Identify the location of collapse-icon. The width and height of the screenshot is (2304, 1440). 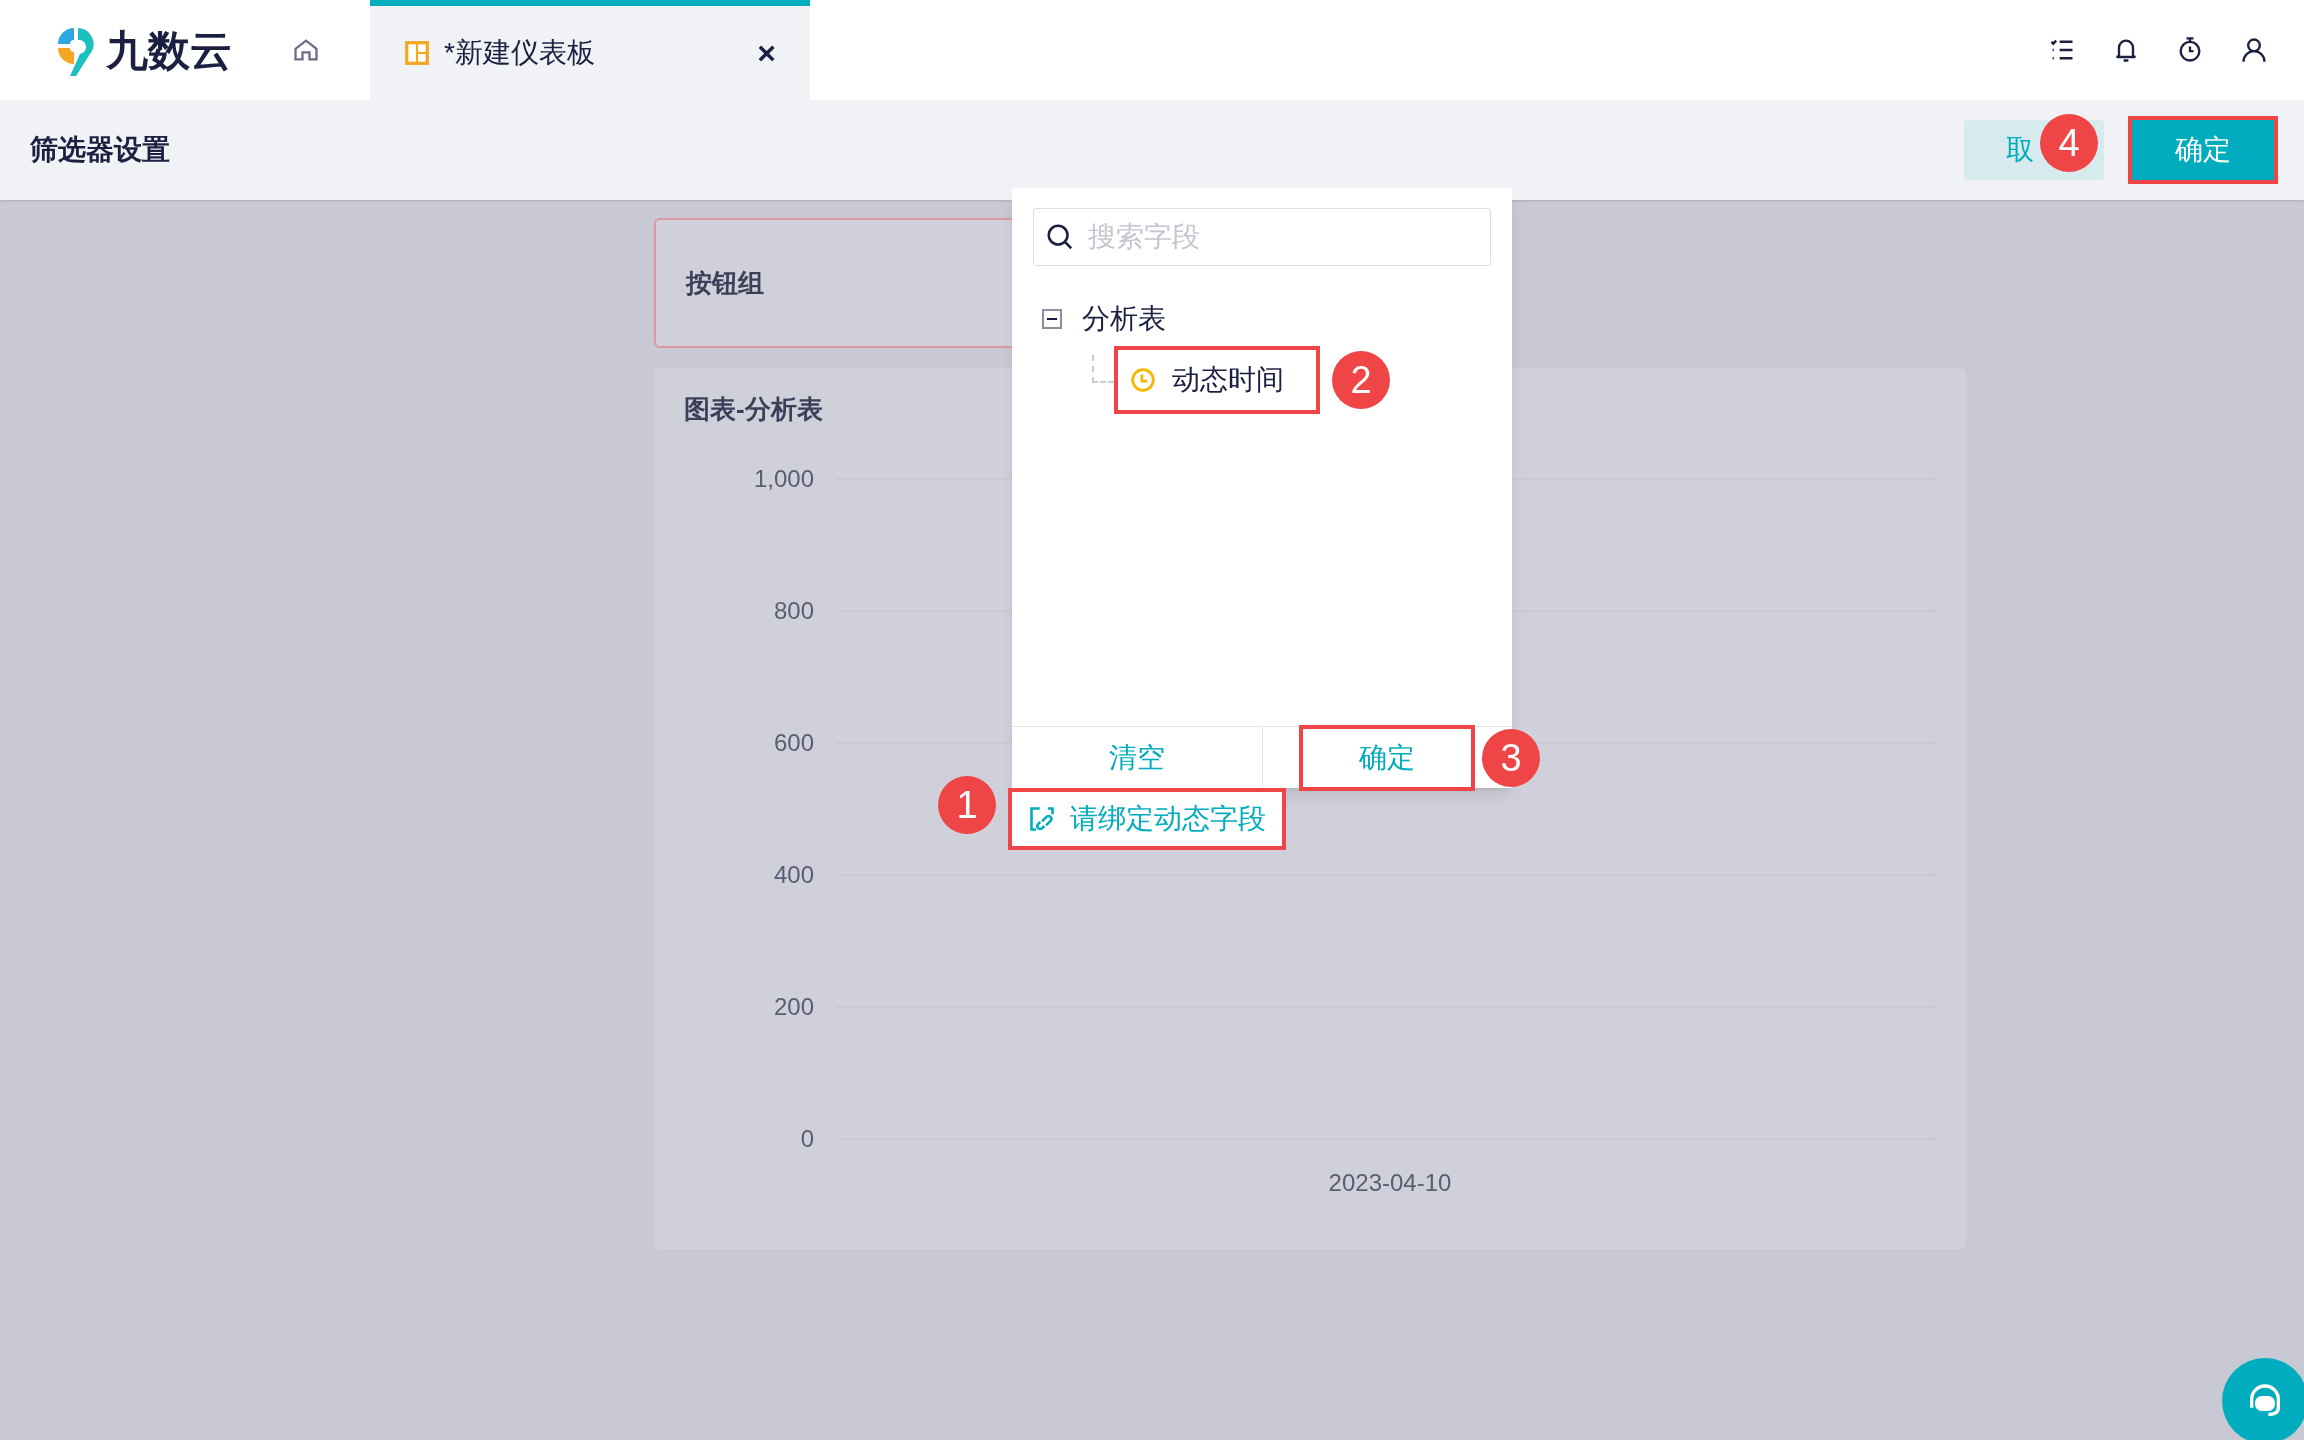
(1052, 319).